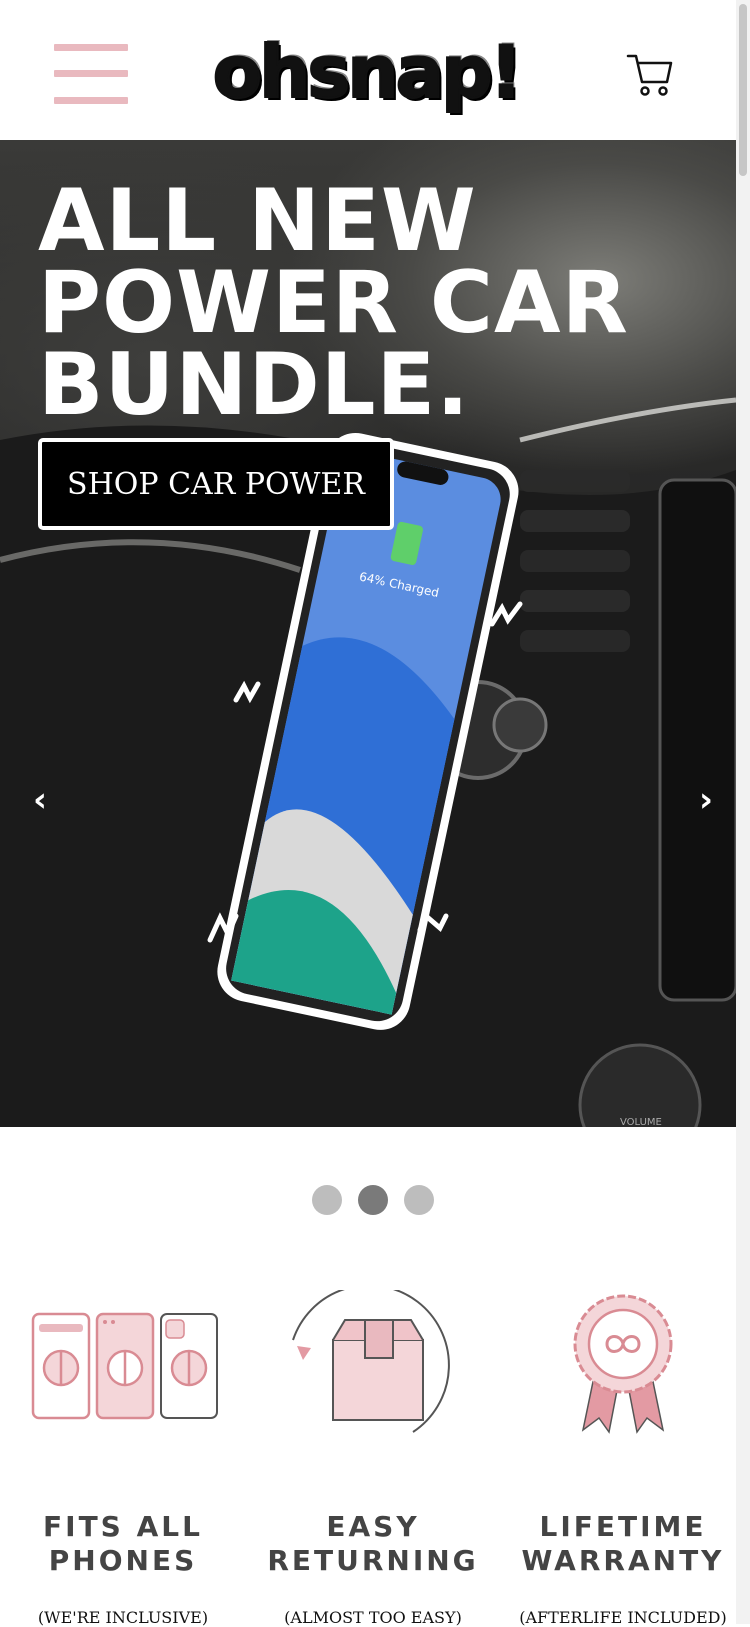 The height and width of the screenshot is (1627, 750). I want to click on phones-grip-icon, so click(124, 1366).